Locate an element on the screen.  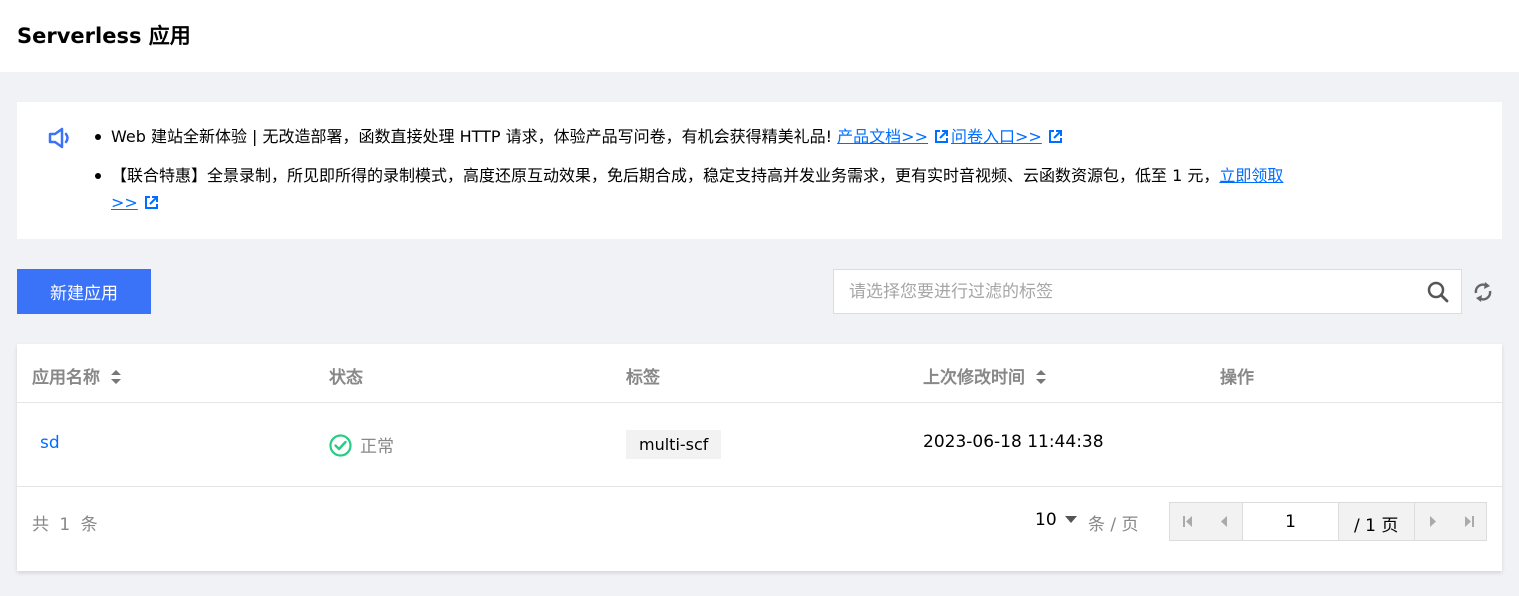
page-size-value: 10 is located at coordinates (1046, 520).